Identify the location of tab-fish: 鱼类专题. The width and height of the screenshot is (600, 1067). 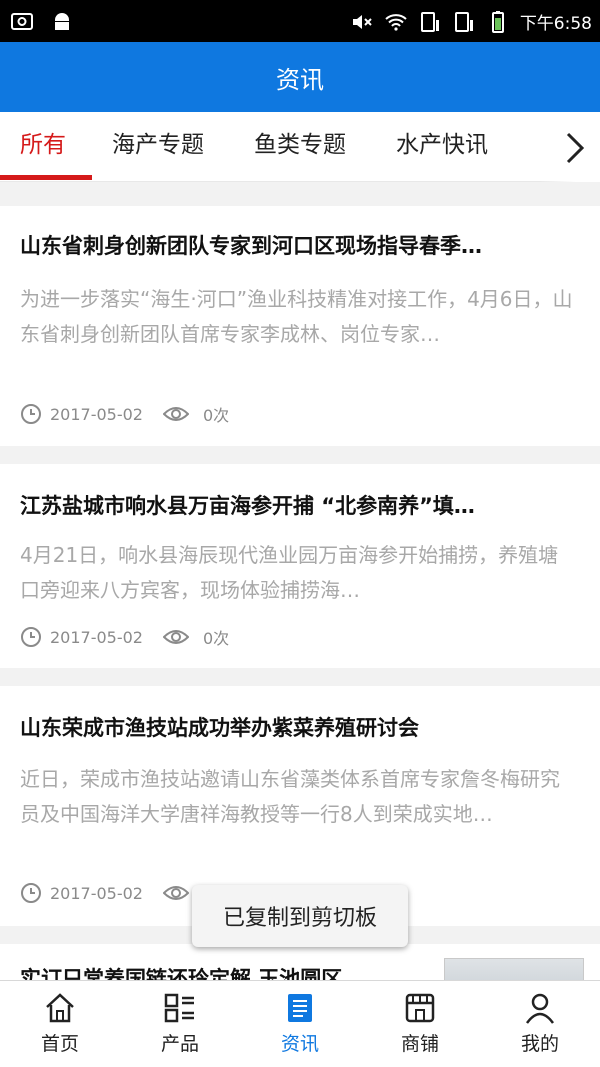
(300, 147).